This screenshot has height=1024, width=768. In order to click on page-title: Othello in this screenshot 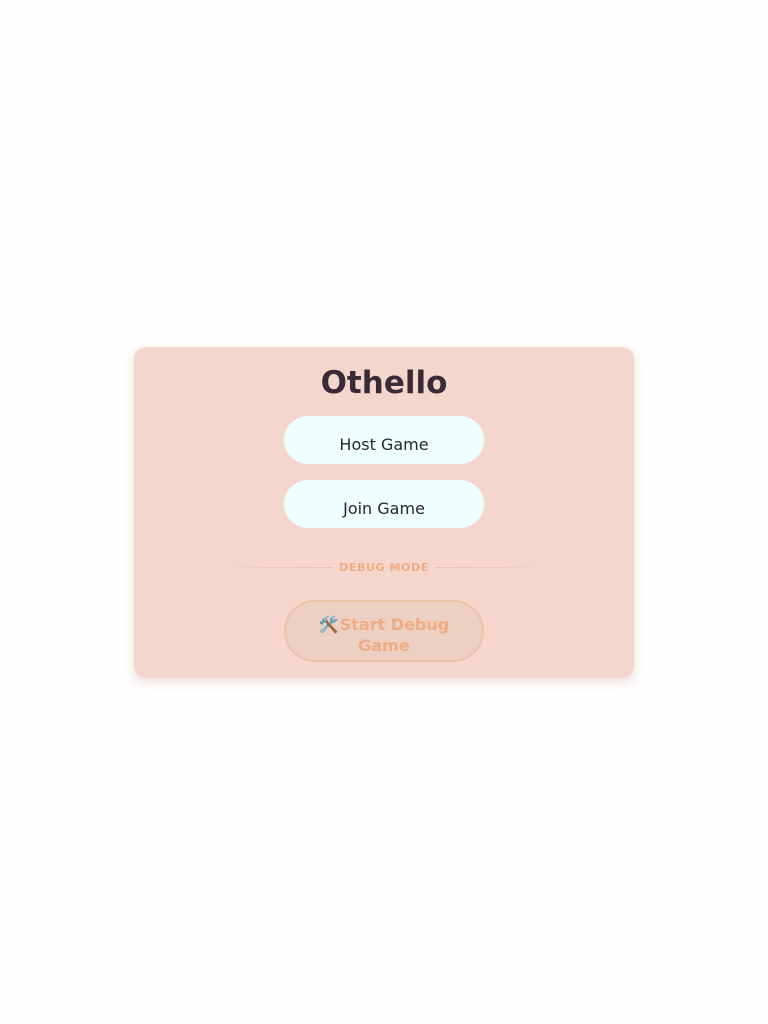, I will do `click(384, 383)`.